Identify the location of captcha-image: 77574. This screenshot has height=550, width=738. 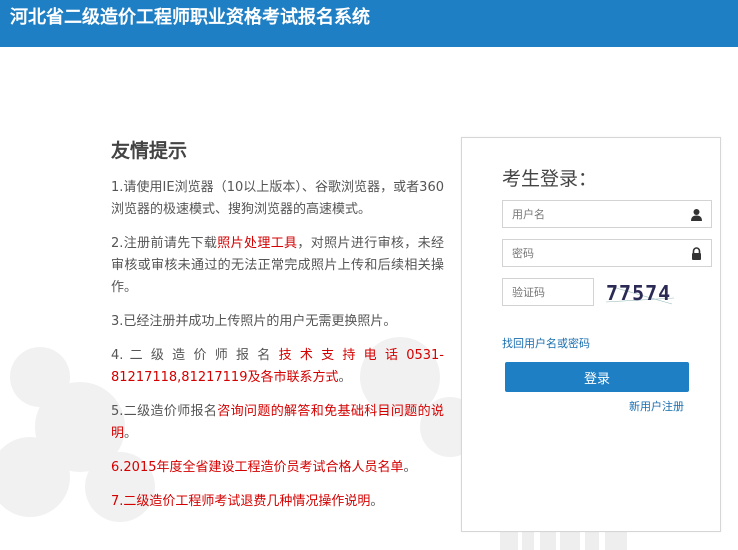
(640, 293).